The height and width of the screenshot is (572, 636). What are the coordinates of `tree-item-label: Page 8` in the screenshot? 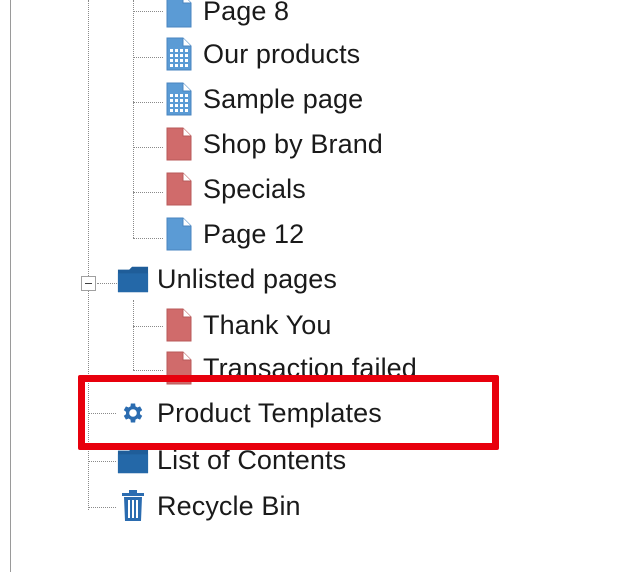 It's located at (246, 13).